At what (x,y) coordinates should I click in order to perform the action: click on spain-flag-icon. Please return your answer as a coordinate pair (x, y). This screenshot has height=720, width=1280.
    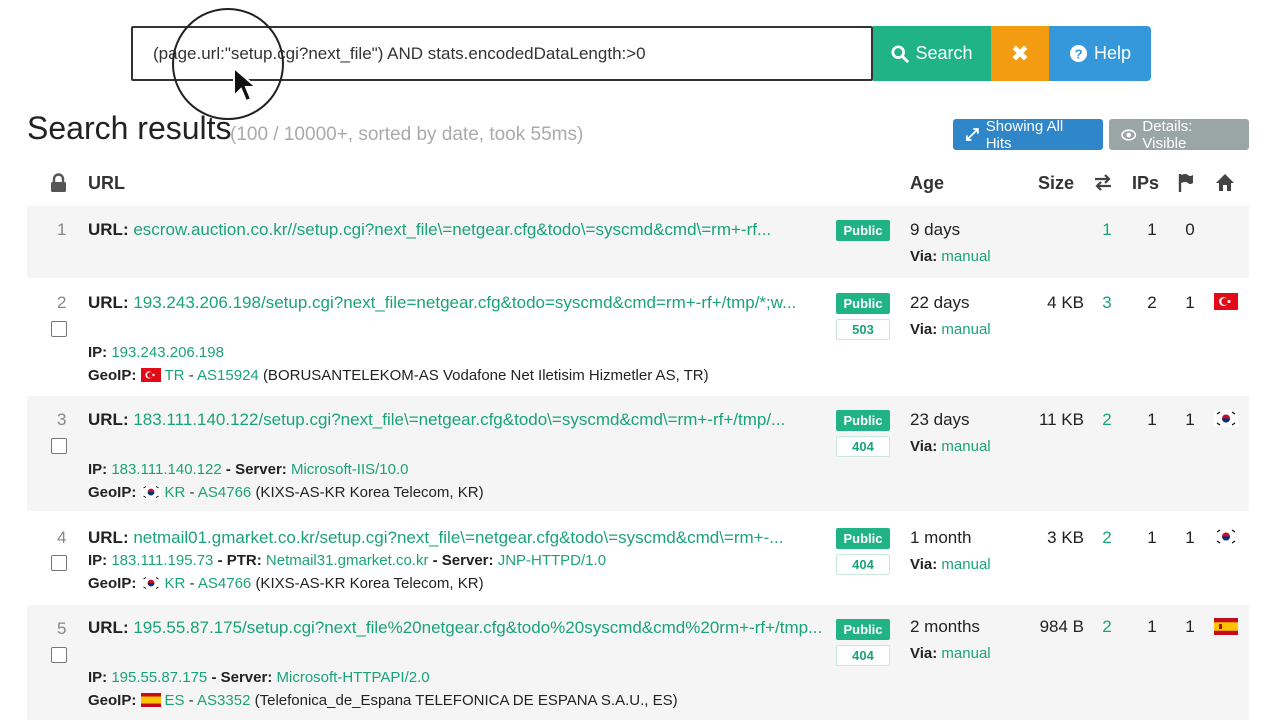
    Looking at the image, I should click on (1226, 626).